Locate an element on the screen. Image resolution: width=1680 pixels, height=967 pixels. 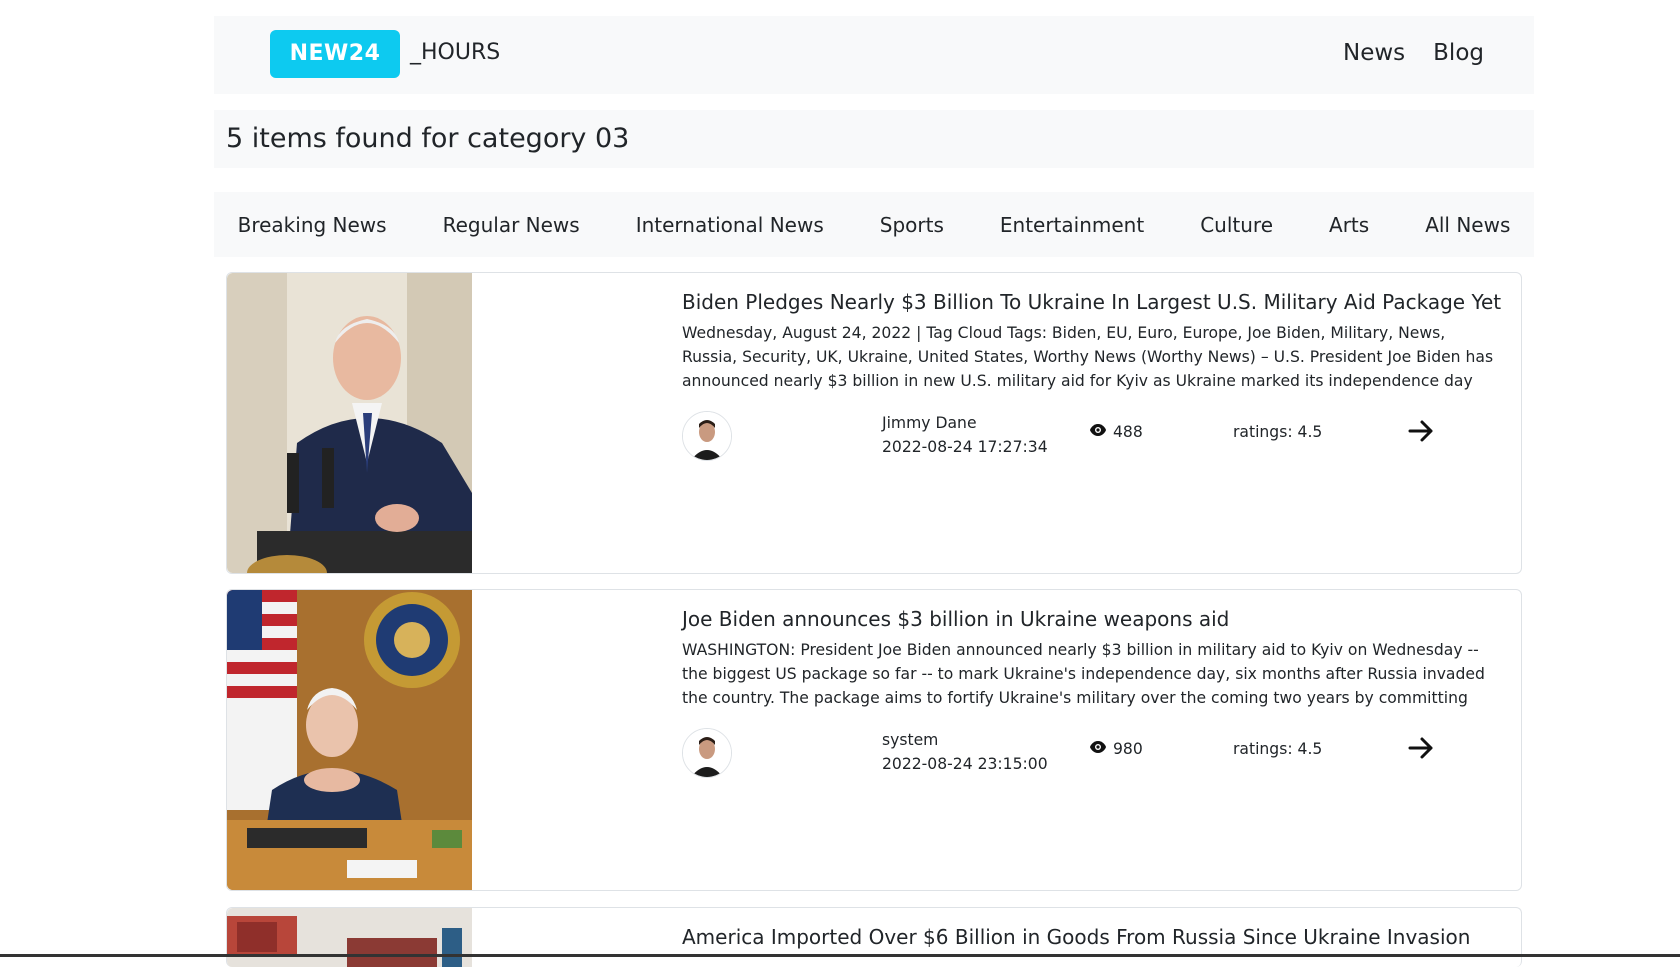
category-entertainment: Entertainment is located at coordinates (1072, 225).